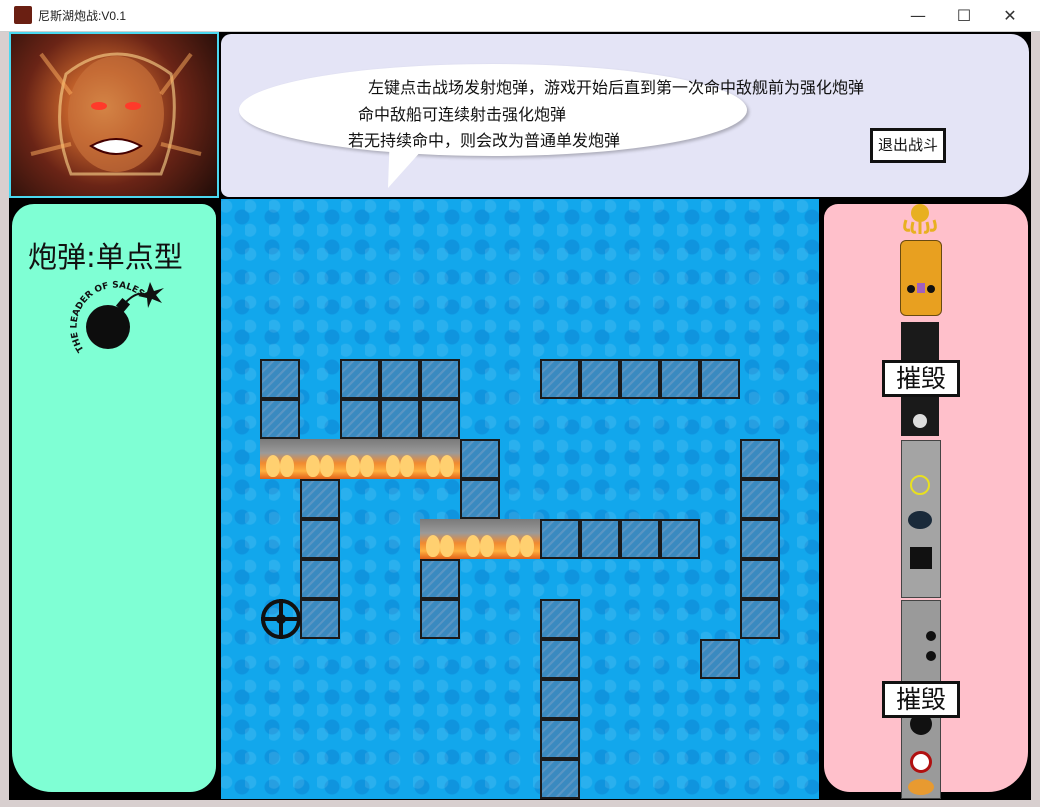 The height and width of the screenshot is (807, 1040). I want to click on grey-battleship, so click(921, 519).